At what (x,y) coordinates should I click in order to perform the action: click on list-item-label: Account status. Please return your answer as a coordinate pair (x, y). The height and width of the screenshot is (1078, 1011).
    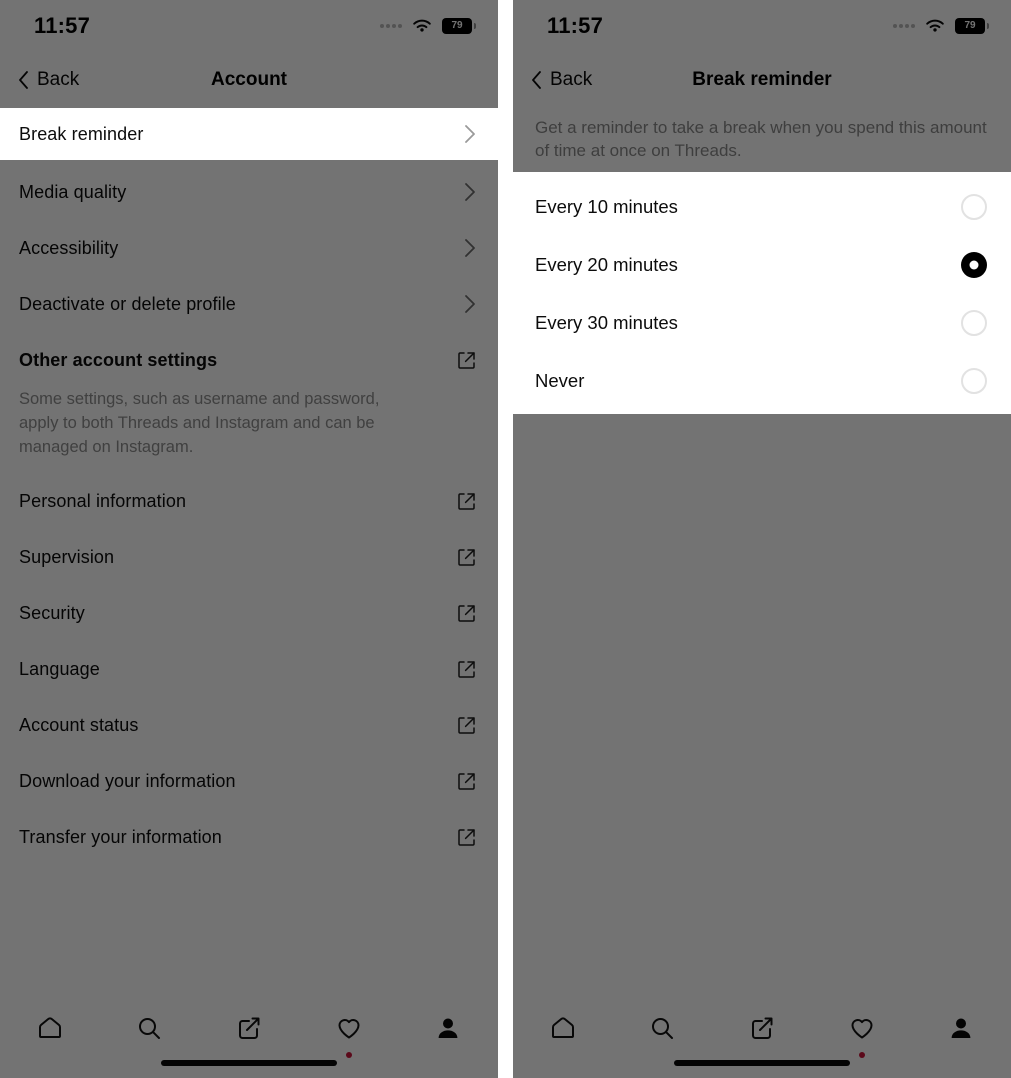
    Looking at the image, I should click on (79, 725).